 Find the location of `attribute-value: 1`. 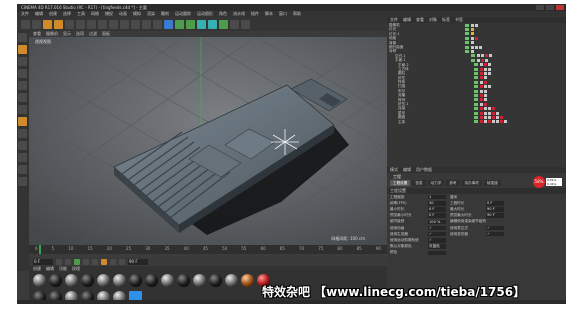

attribute-value: 1 is located at coordinates (437, 197).